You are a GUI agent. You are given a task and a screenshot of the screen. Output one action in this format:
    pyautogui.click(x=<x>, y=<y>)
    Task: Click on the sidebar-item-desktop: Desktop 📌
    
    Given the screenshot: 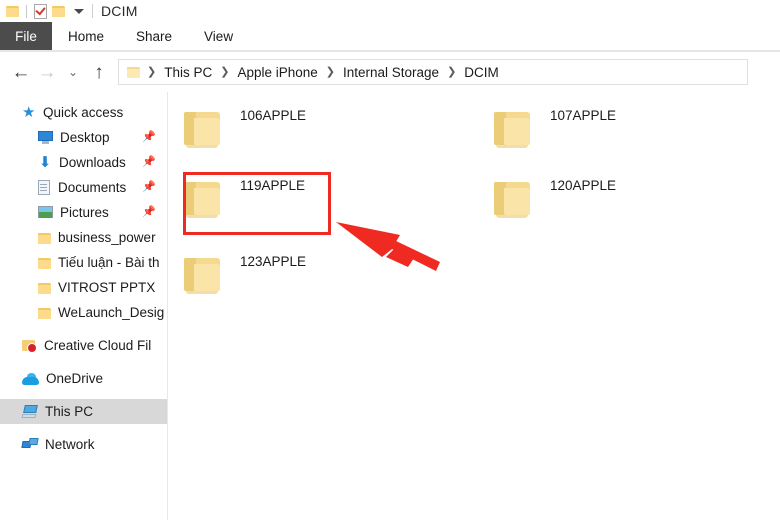 What is the action you would take?
    pyautogui.click(x=83, y=137)
    